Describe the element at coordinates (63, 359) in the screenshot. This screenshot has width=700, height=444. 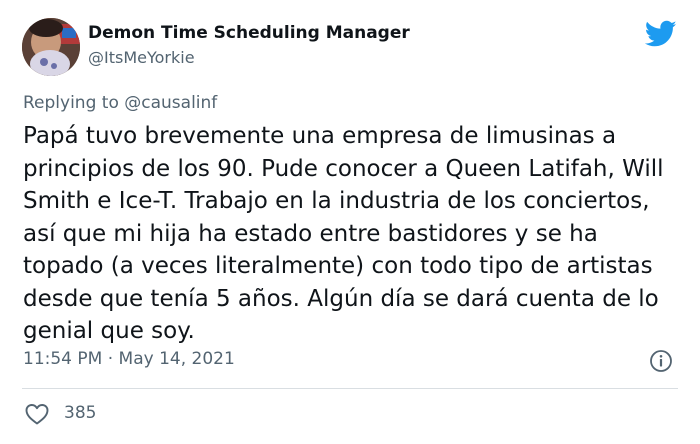
I see `tweet-time: 11:54 PM` at that location.